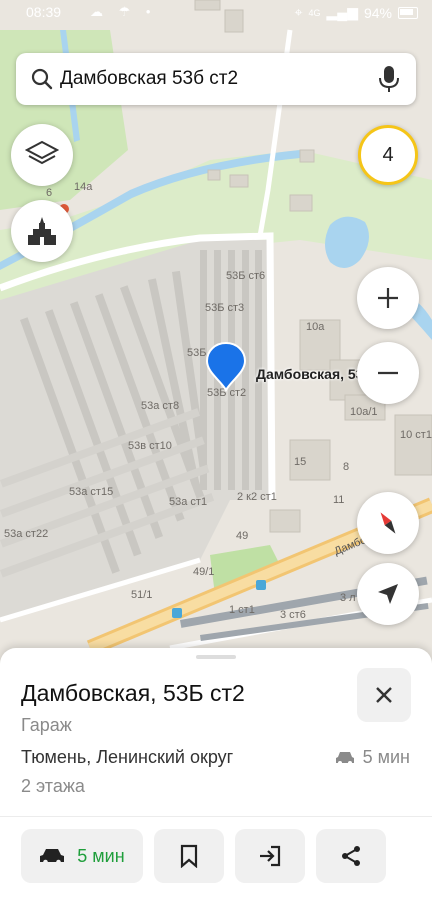 The image size is (432, 910). I want to click on map-label: 10а, so click(315, 327).